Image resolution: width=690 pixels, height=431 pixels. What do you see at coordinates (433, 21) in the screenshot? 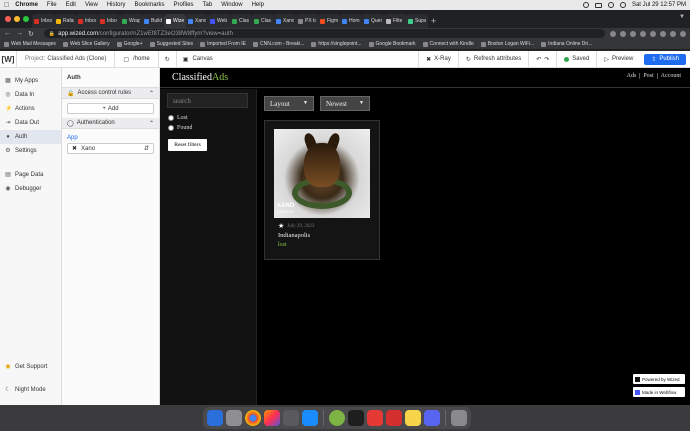
I see `new-tab-icon: +` at bounding box center [433, 21].